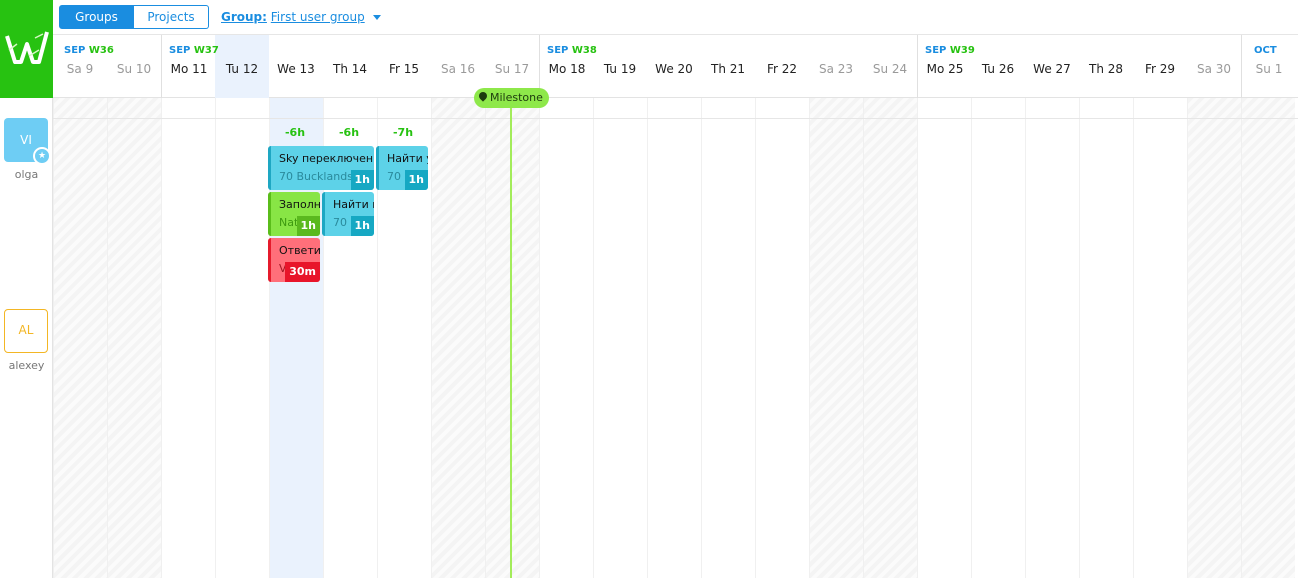 The height and width of the screenshot is (578, 1298). What do you see at coordinates (96, 17) in the screenshot?
I see `tab-groups: Groups` at bounding box center [96, 17].